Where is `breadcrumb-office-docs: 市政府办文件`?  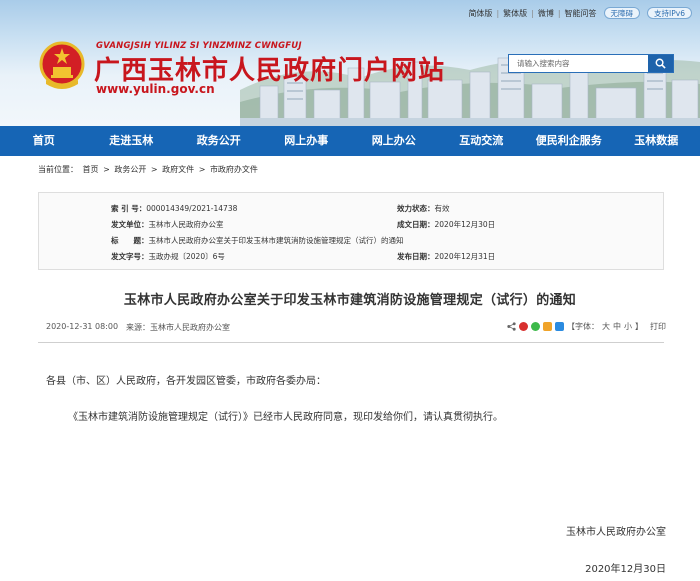 breadcrumb-office-docs: 市政府办文件 is located at coordinates (234, 169).